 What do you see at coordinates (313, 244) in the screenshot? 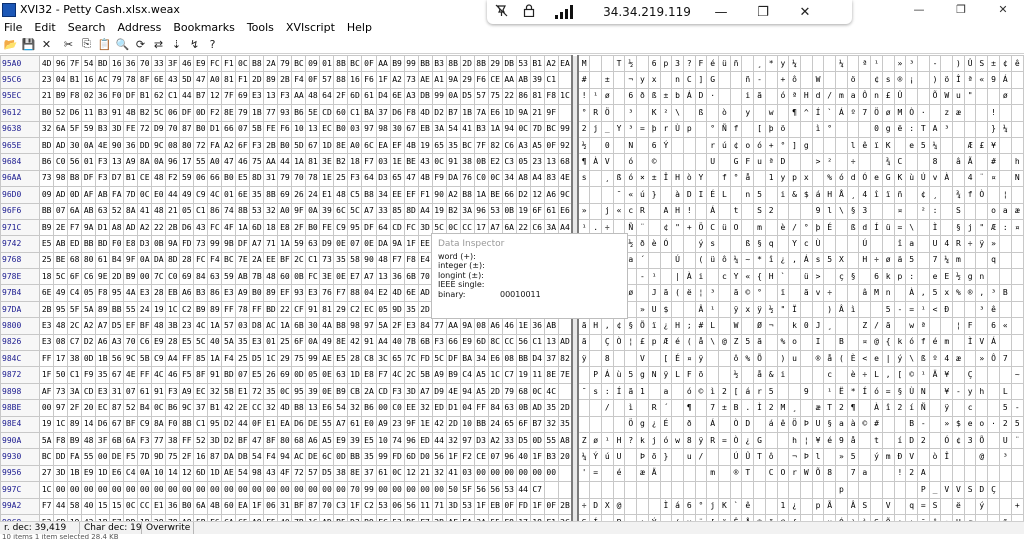
I see `hex-cell: 63` at bounding box center [313, 244].